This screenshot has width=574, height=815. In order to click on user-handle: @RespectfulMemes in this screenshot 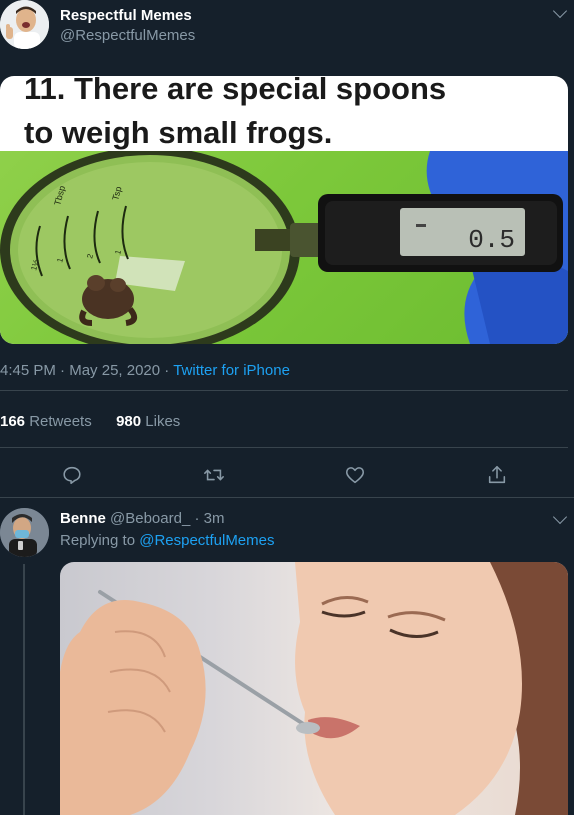, I will do `click(127, 35)`.